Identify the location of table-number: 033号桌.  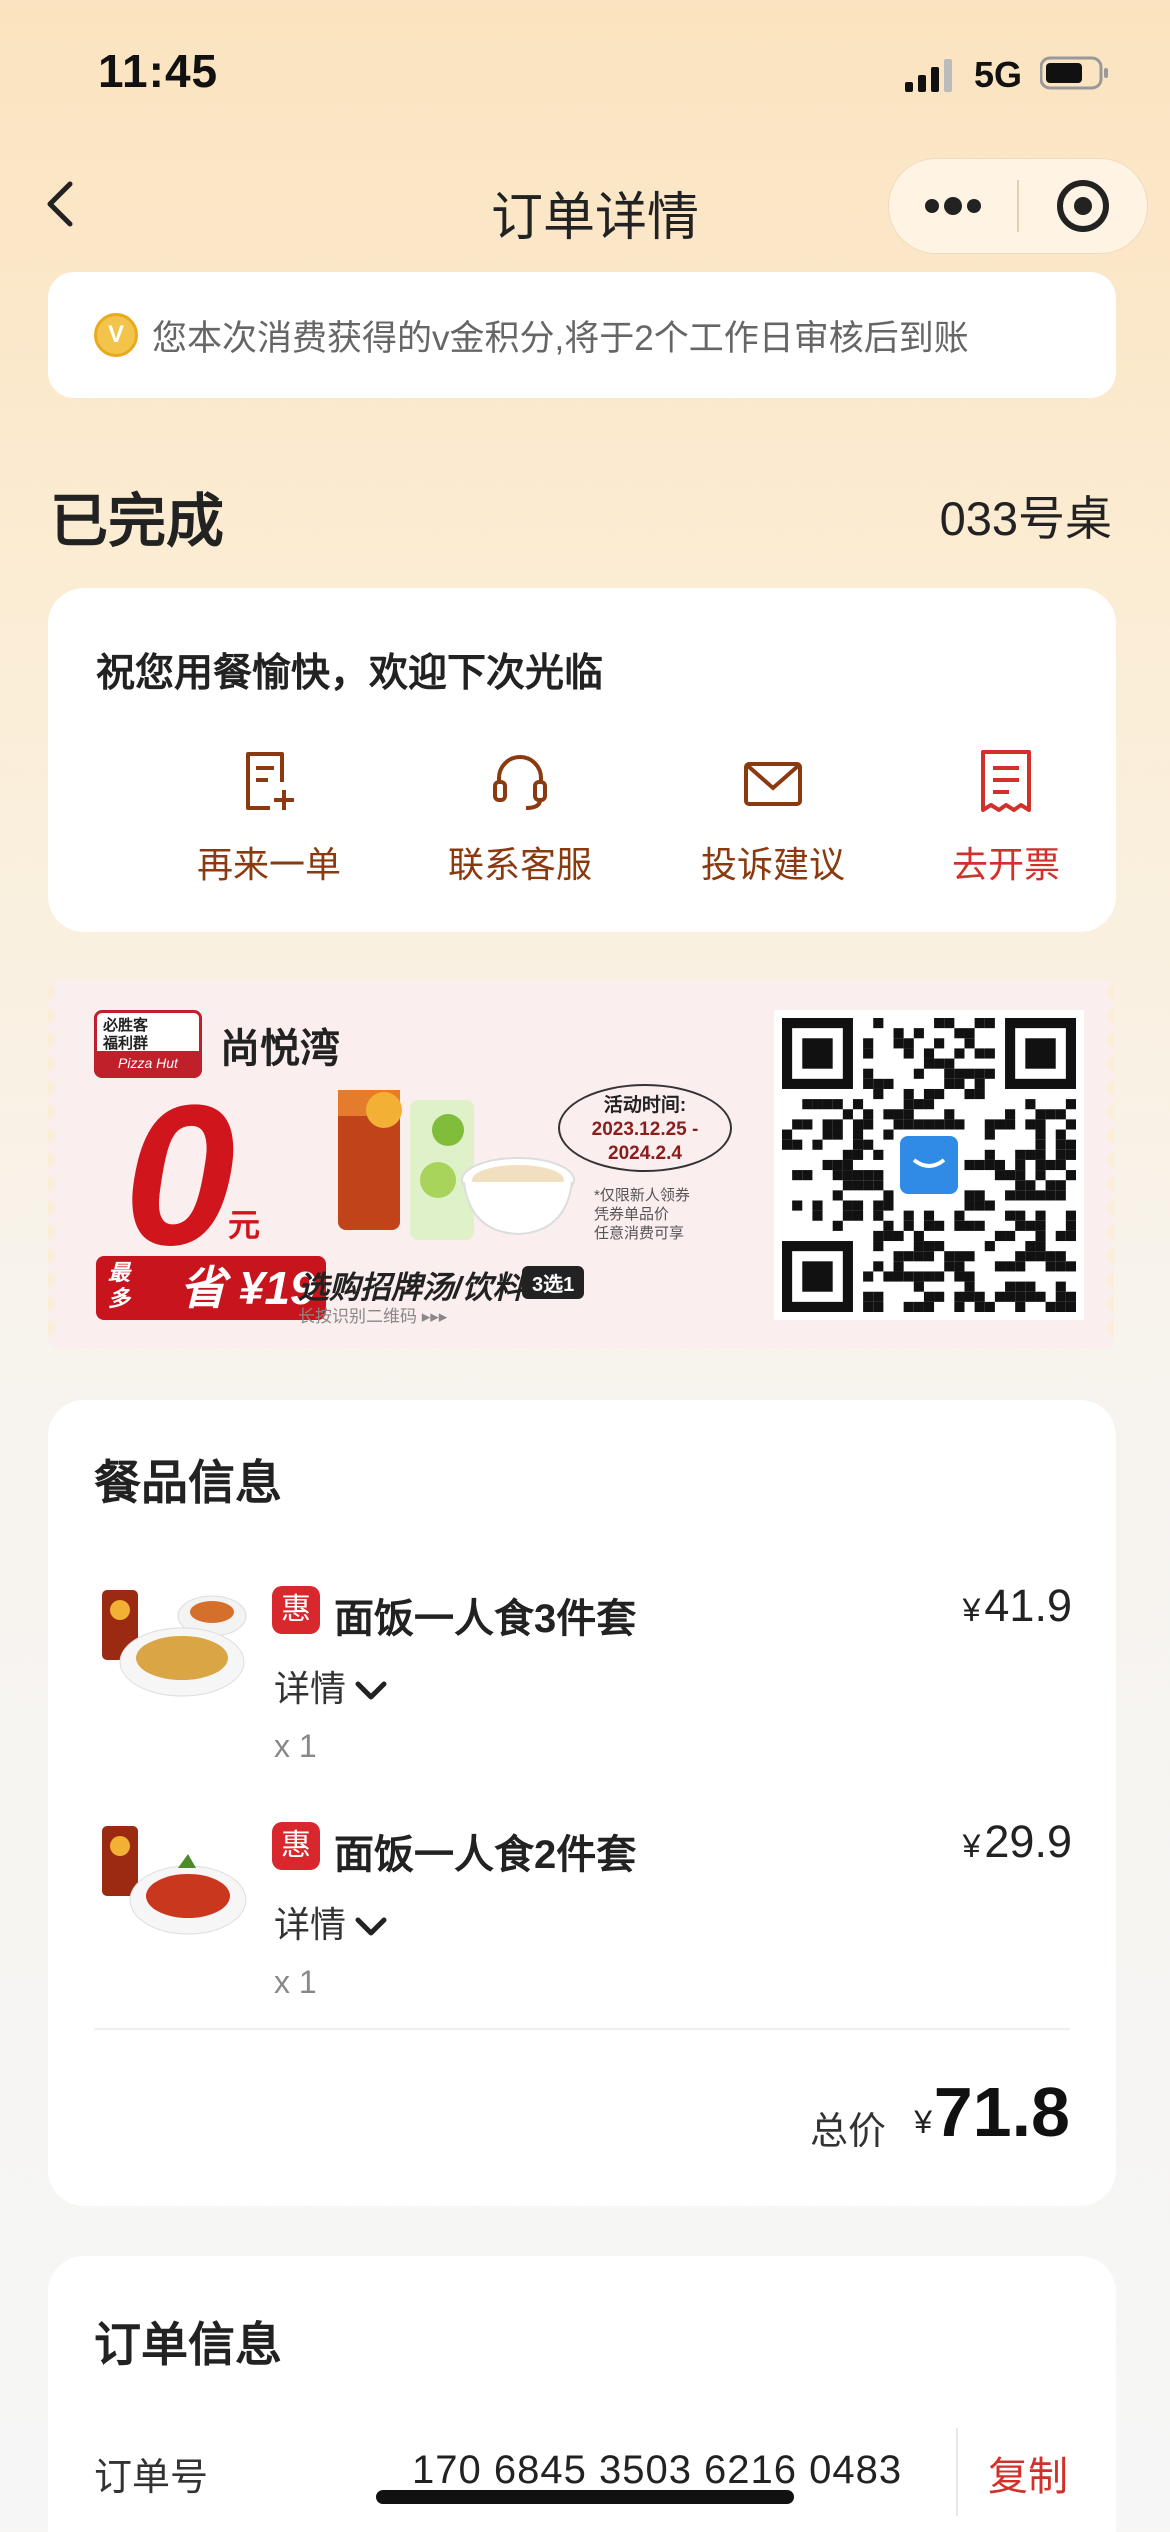
(1025, 518).